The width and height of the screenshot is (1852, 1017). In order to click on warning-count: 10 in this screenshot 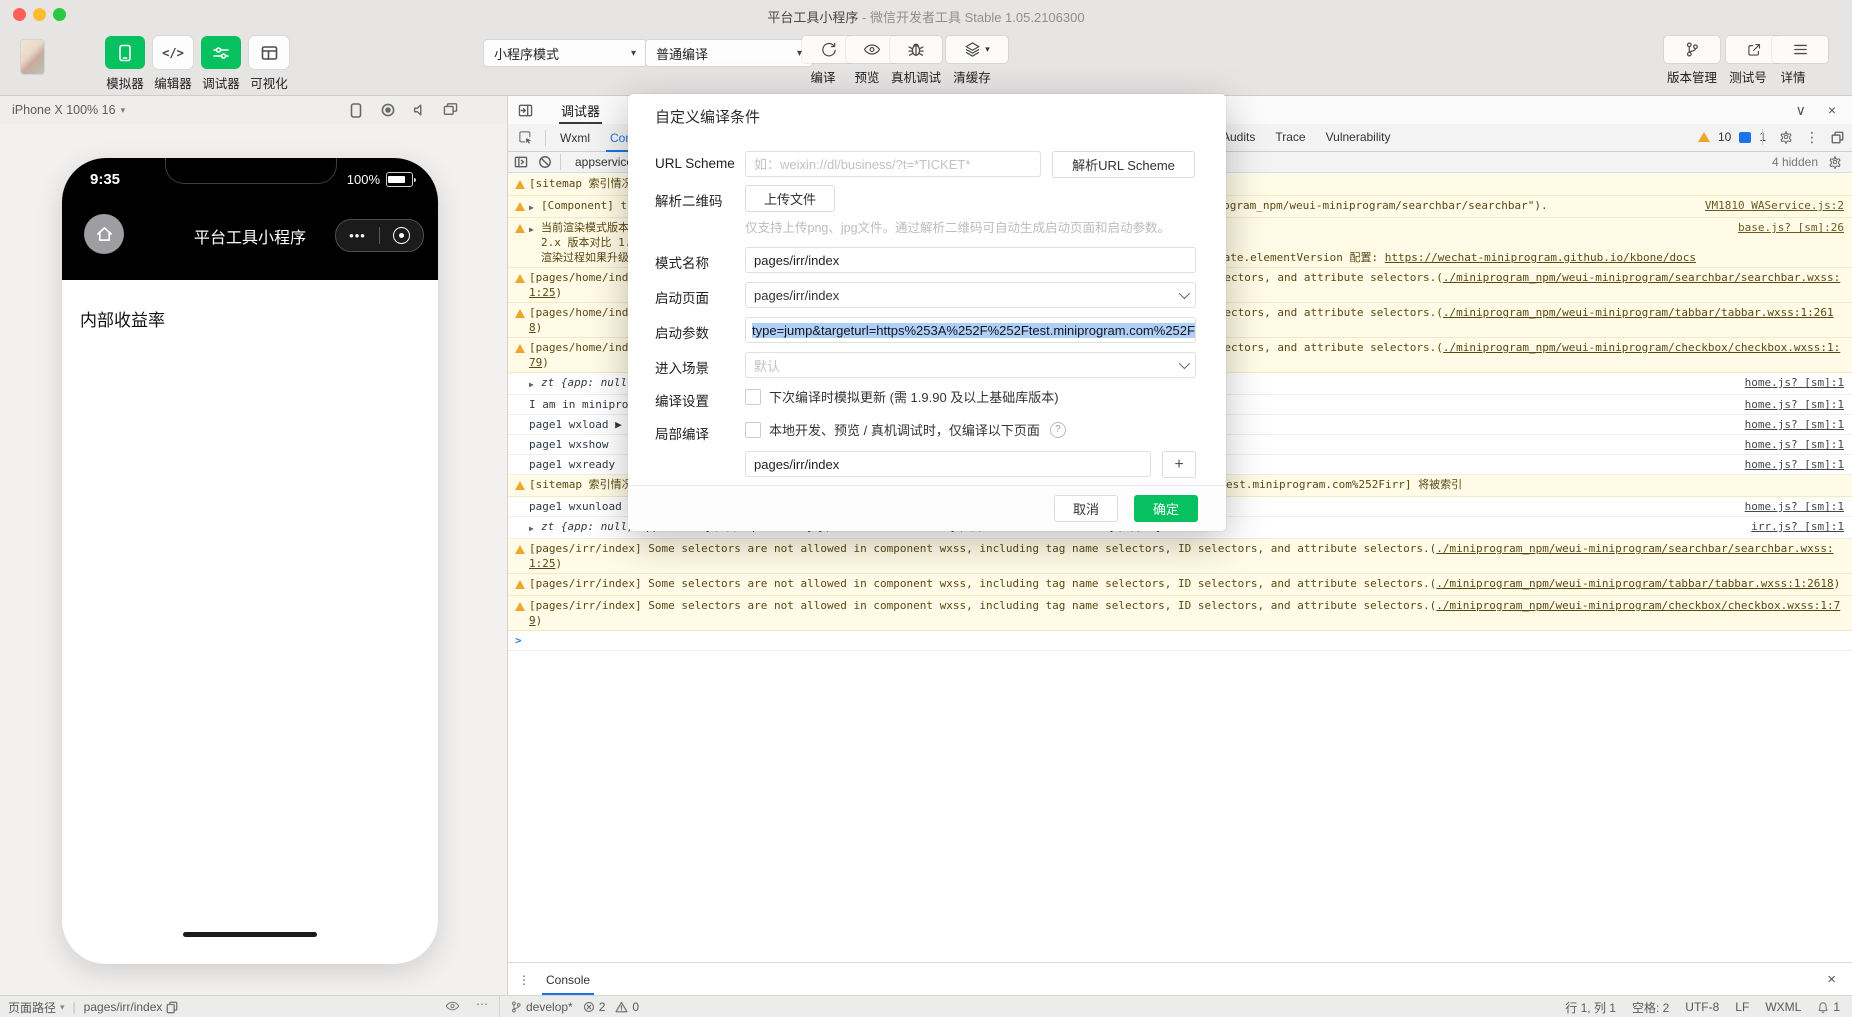, I will do `click(1724, 137)`.